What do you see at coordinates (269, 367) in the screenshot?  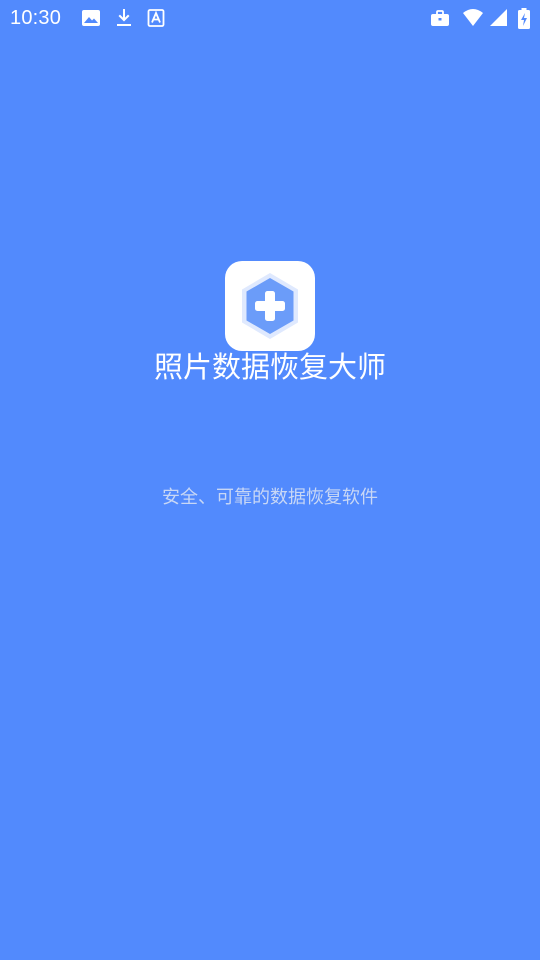 I see `app-title: 照片数据恢复大师` at bounding box center [269, 367].